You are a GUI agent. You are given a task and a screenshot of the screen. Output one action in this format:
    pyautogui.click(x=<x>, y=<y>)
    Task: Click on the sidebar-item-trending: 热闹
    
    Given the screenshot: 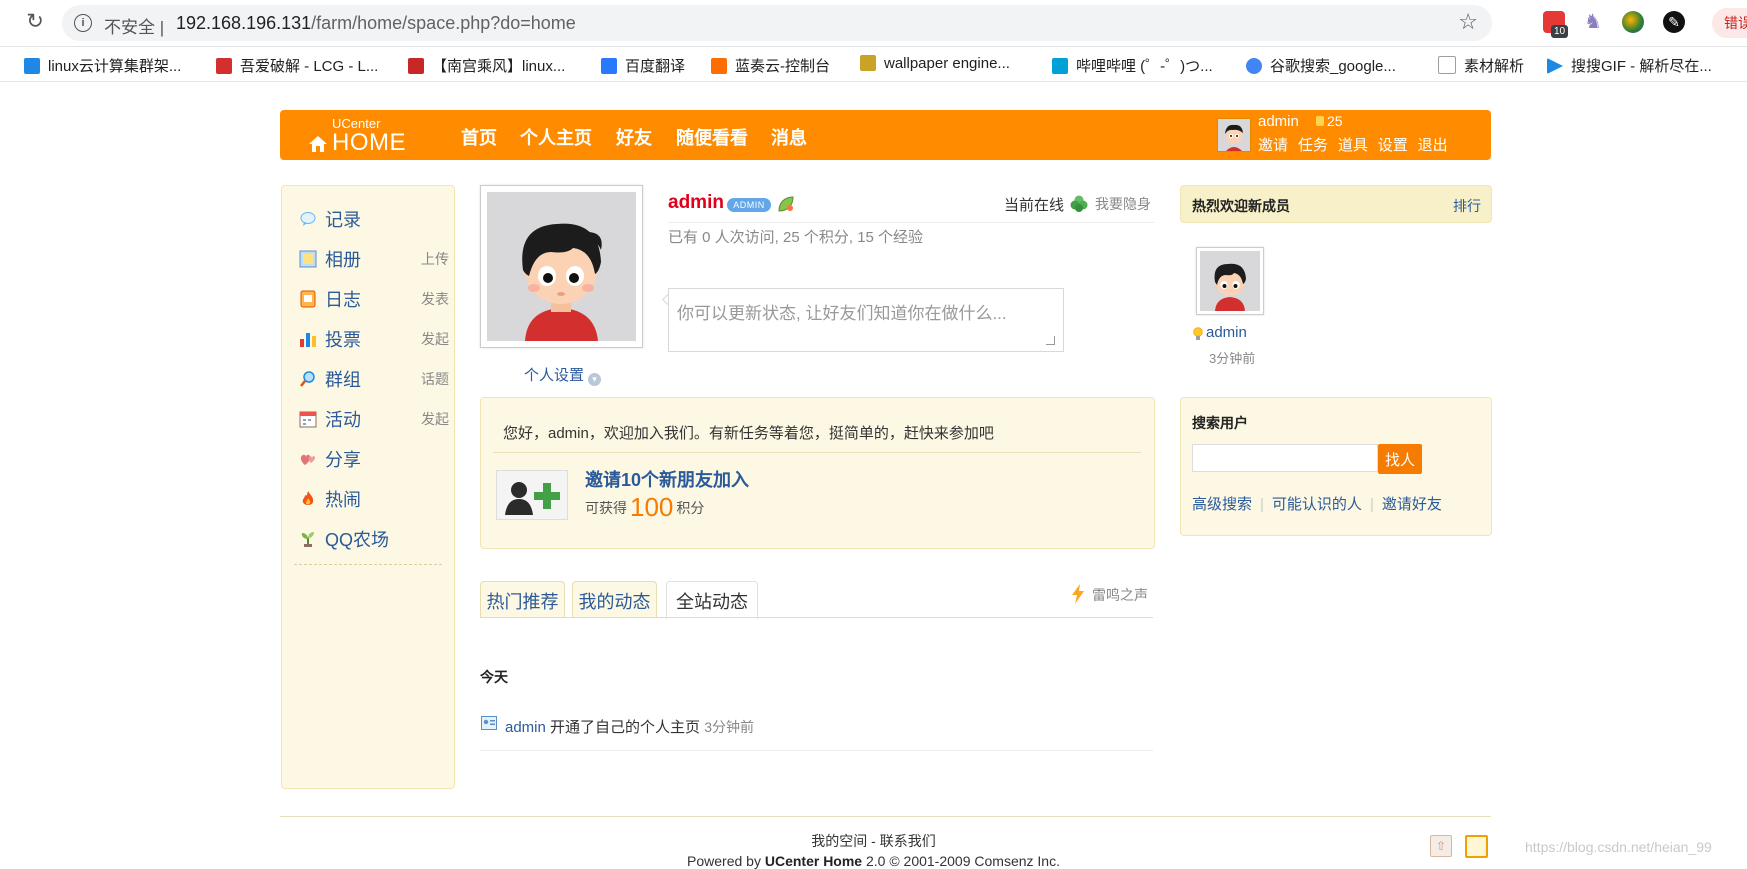 What is the action you would take?
    pyautogui.click(x=374, y=498)
    